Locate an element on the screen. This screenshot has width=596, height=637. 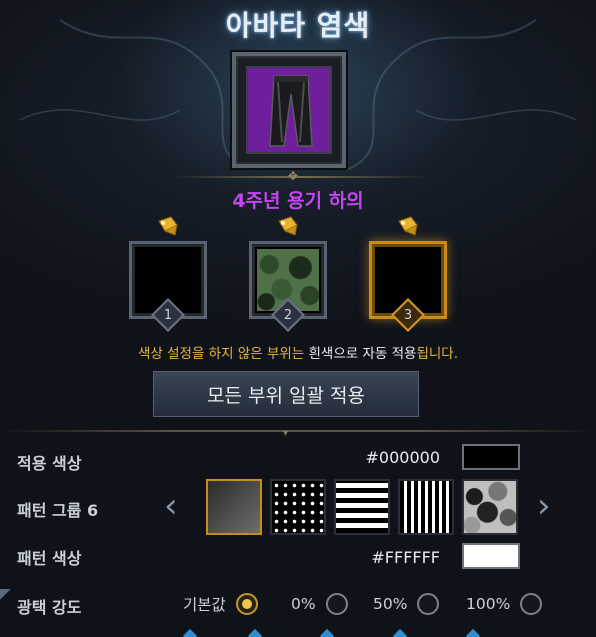
pattern-color-hex: #FFFFFF is located at coordinates (405, 557).